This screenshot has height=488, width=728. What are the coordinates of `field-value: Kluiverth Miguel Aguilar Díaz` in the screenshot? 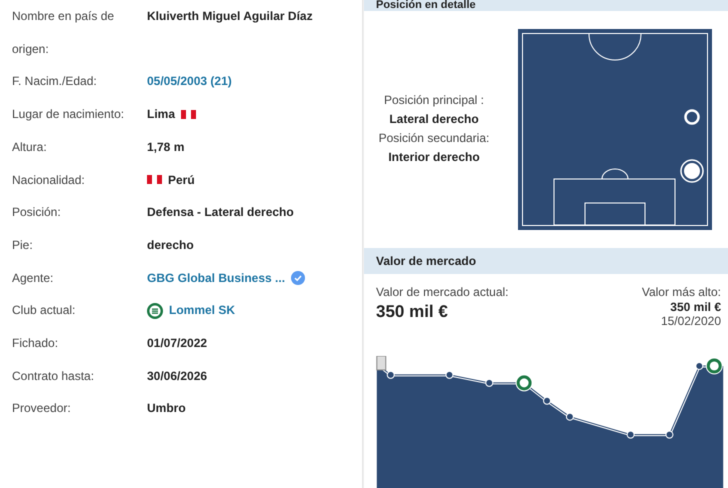 It's located at (230, 16).